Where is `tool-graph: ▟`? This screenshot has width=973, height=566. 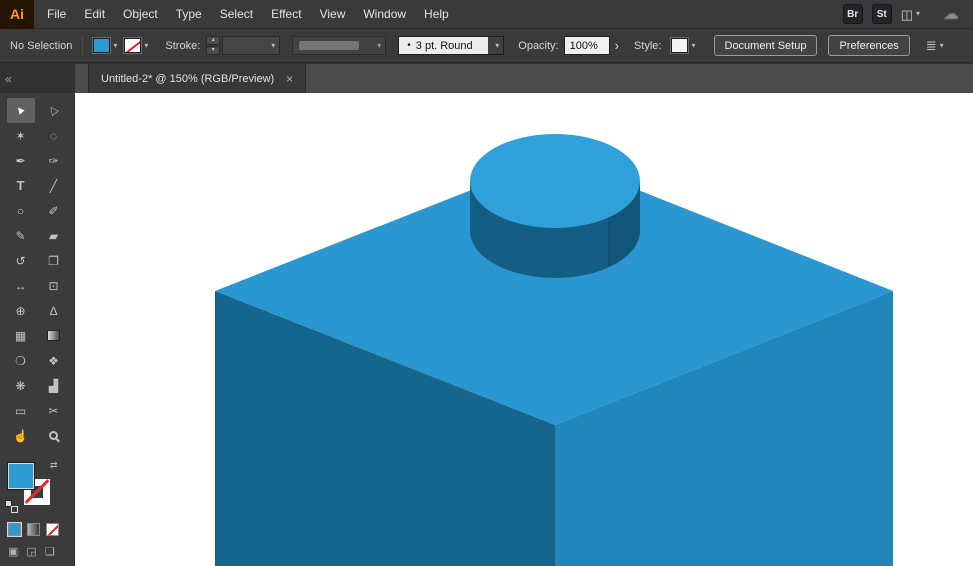 tool-graph: ▟ is located at coordinates (54, 385).